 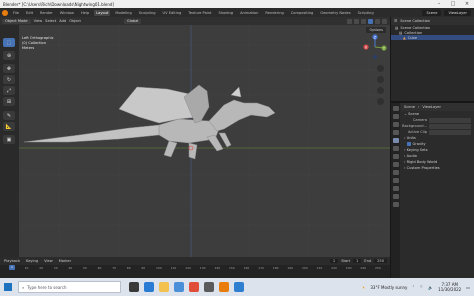 What do you see at coordinates (224, 287) in the screenshot?
I see `blender-taskbar-icon` at bounding box center [224, 287].